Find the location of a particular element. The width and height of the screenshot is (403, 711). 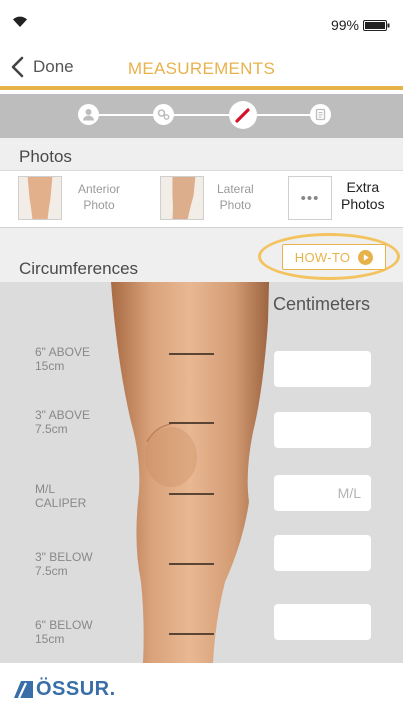

battery-percent: 99% is located at coordinates (344, 25).